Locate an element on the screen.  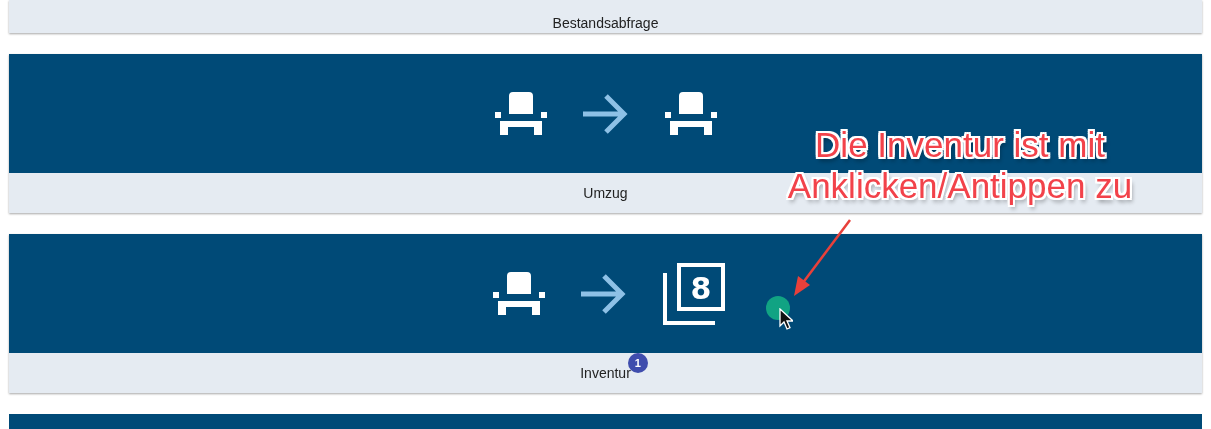
annotation-text: Die Inventur ist mit Anklicken/Antippen zu is located at coordinates (960, 165).